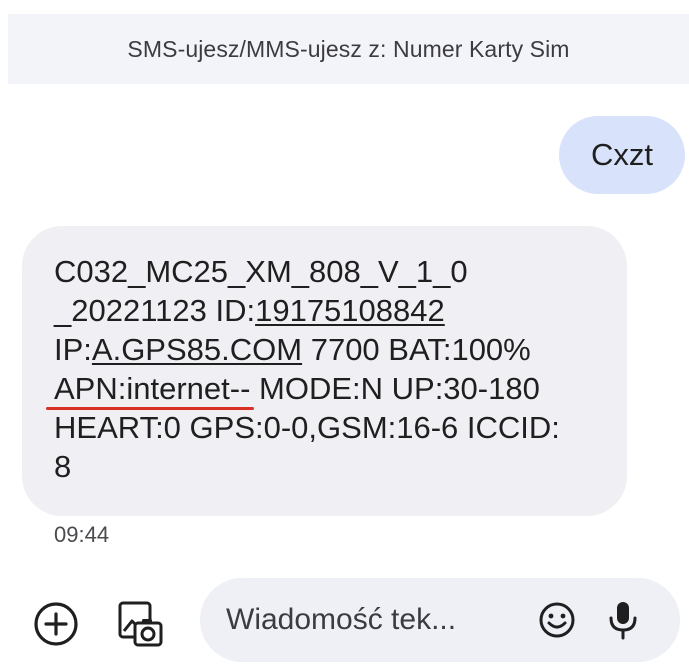 This screenshot has height=666, width=689. Describe the element at coordinates (416, 349) in the screenshot. I see `message-line-text: 7700 BAT:100%` at that location.